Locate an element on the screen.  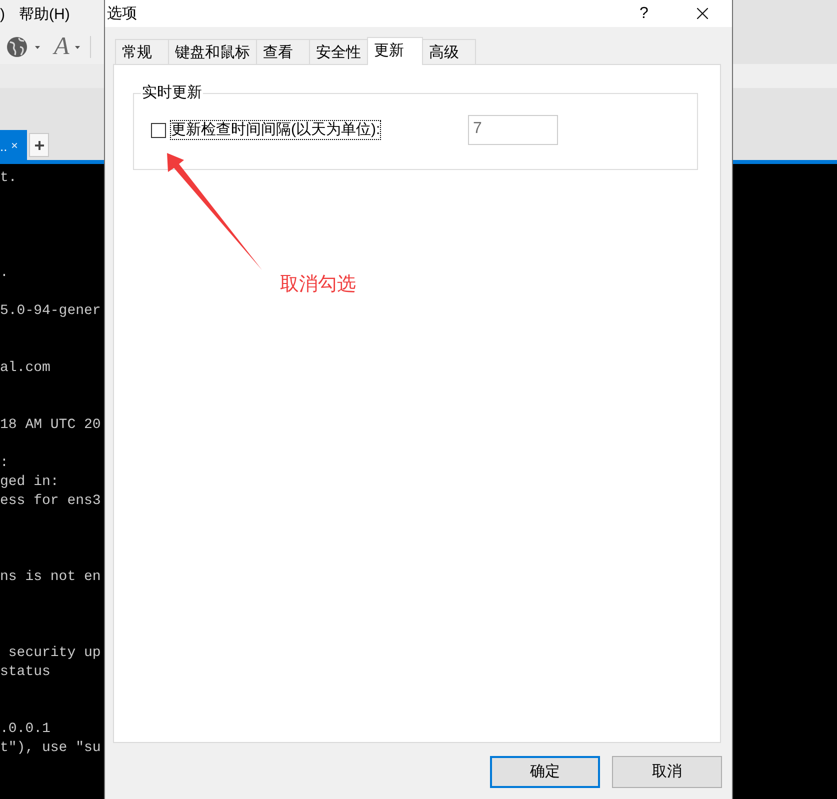
new-tab-button is located at coordinates (39, 145).